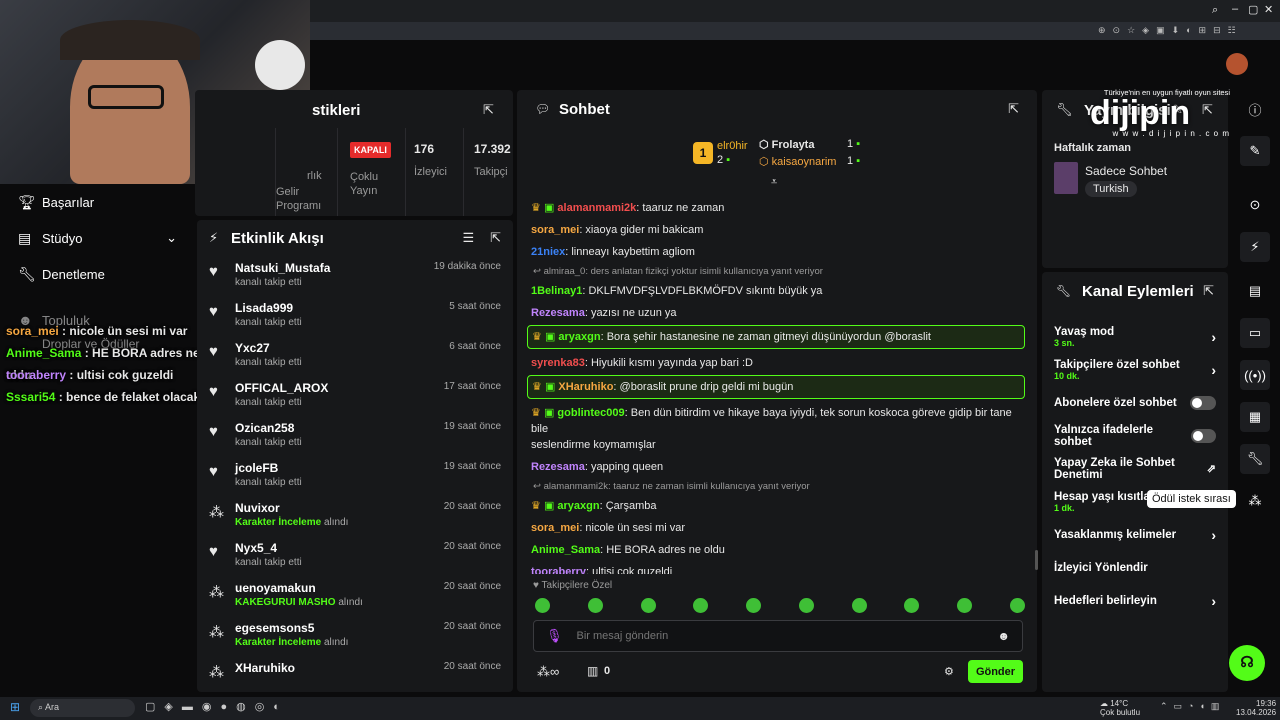 The image size is (1280, 720). What do you see at coordinates (355, 674) in the screenshot?
I see `activity-item: ⁂ XHaruhiko 20 saat önce` at bounding box center [355, 674].